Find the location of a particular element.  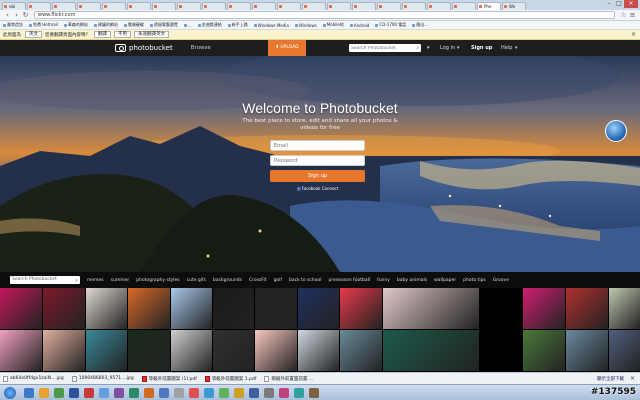

bookmark-item: 建議的網站 is located at coordinates (106, 25).